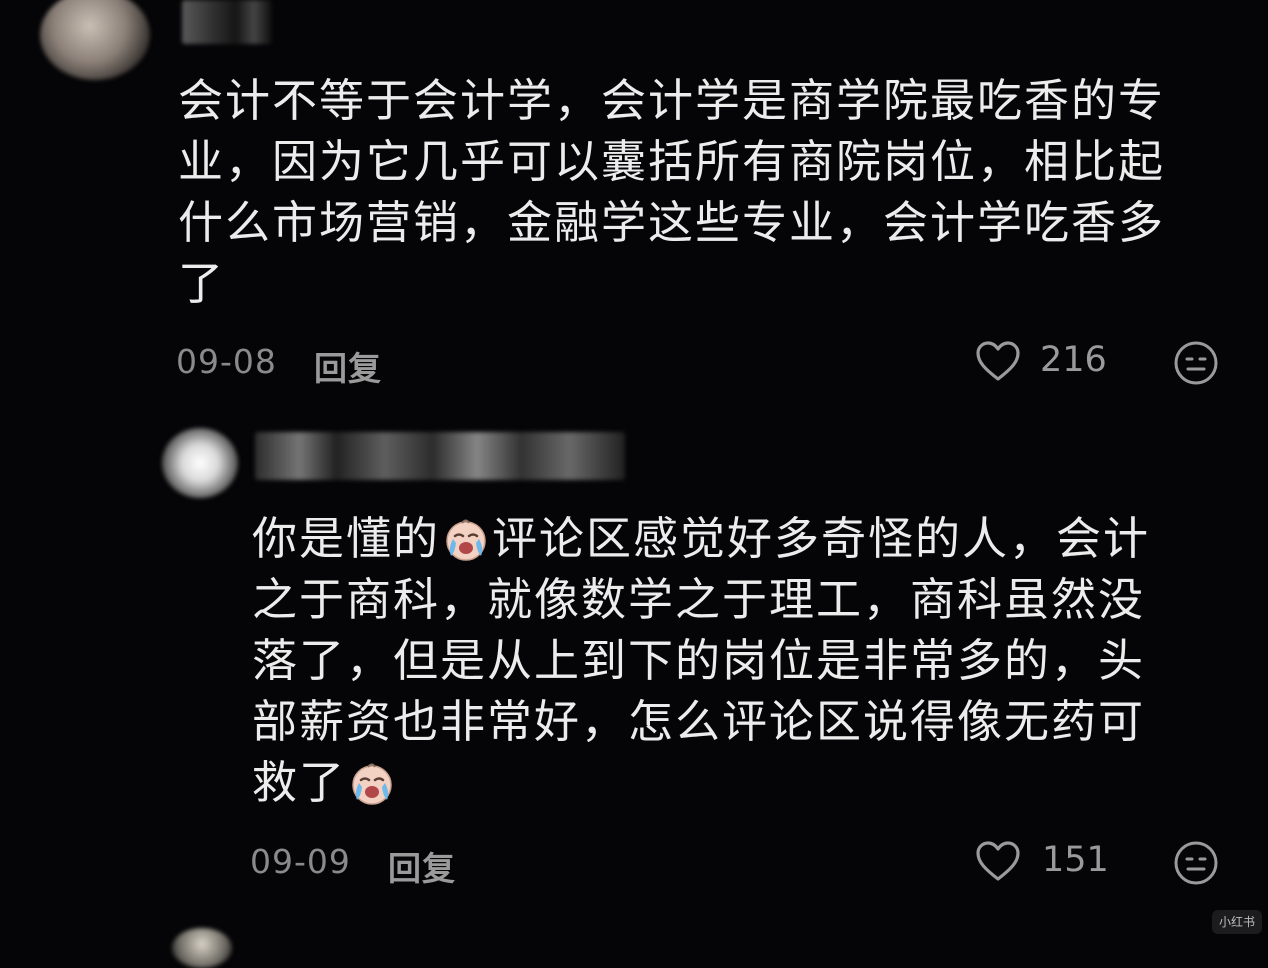  What do you see at coordinates (699, 599) in the screenshot?
I see `comment-line: 之于商科，就像数学之于理工，商科虽然没` at bounding box center [699, 599].